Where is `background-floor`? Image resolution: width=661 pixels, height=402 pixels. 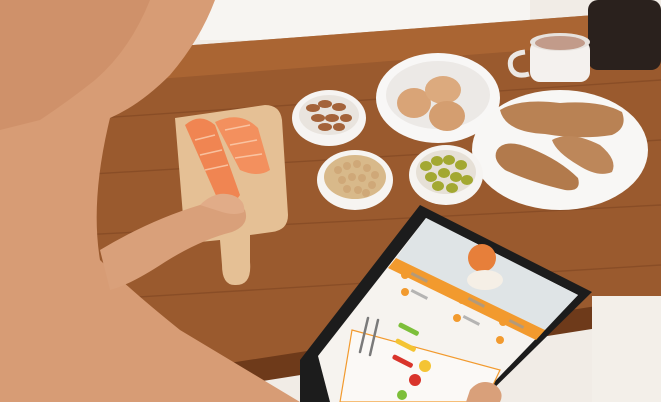
background-floor is located at coordinates (626, 349).